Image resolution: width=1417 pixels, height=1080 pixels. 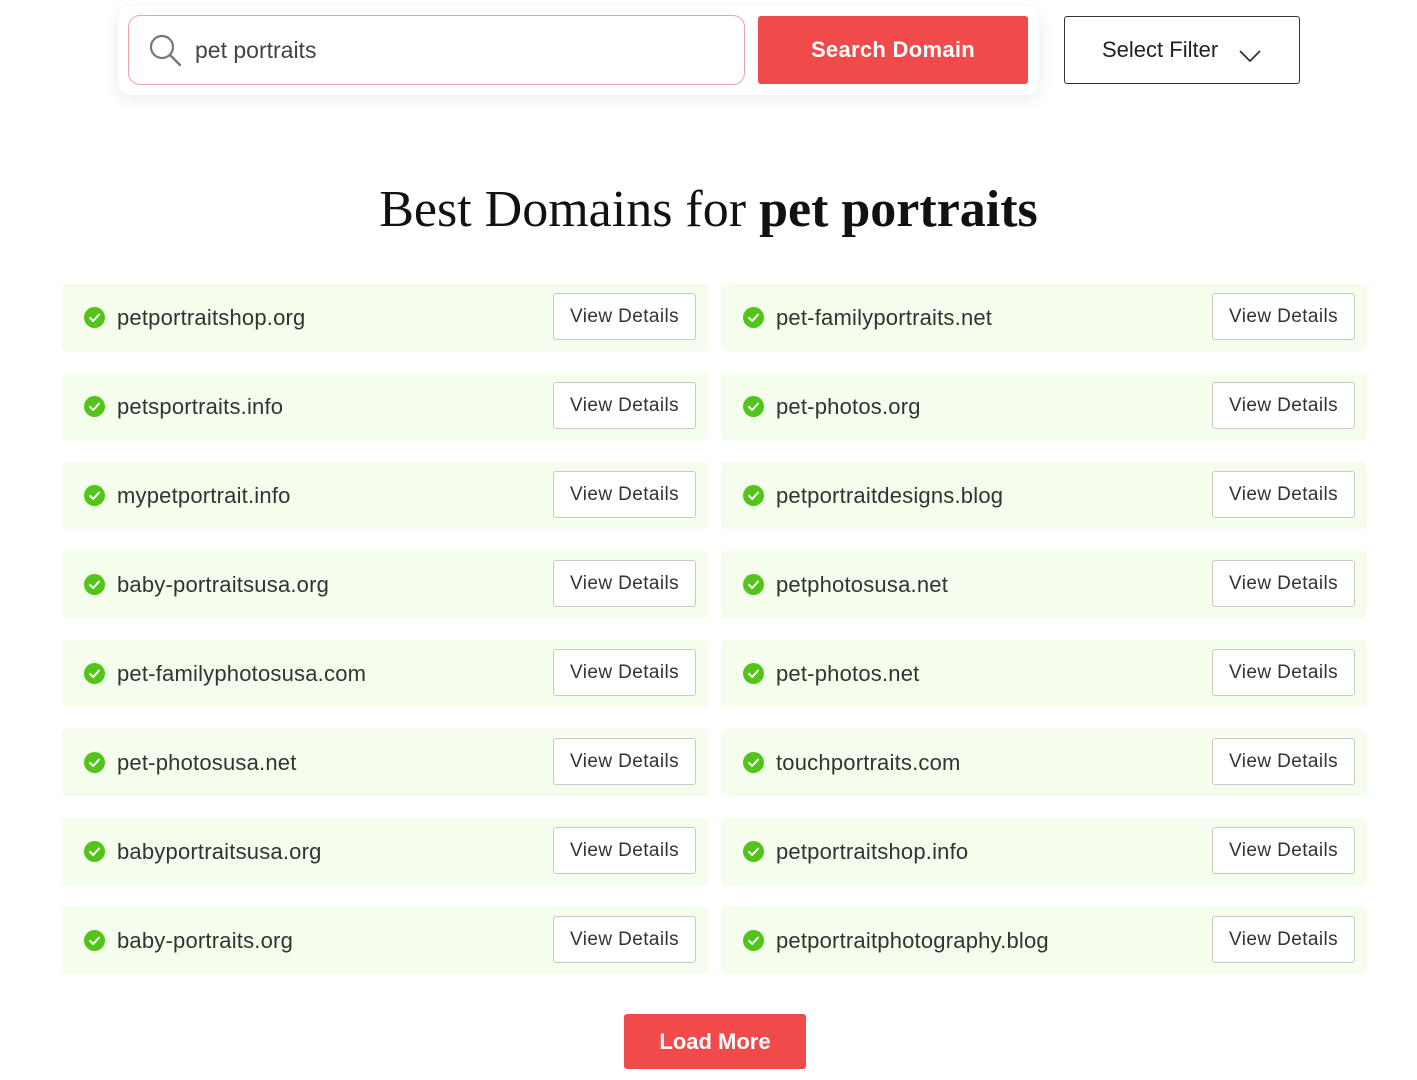 I want to click on domain-row: babyportraitsusa.org View Details, so click(x=385, y=851).